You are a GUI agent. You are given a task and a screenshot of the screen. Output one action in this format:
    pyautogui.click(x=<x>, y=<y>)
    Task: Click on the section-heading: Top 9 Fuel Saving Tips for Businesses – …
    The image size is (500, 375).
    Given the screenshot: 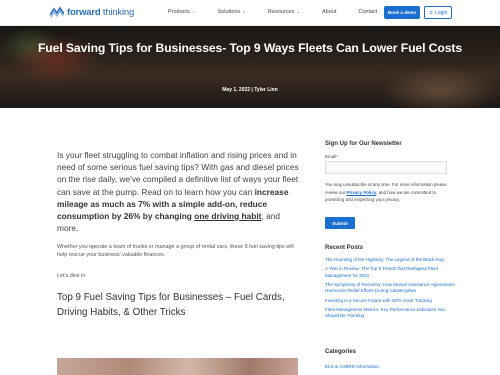 What is the action you would take?
    pyautogui.click(x=171, y=305)
    